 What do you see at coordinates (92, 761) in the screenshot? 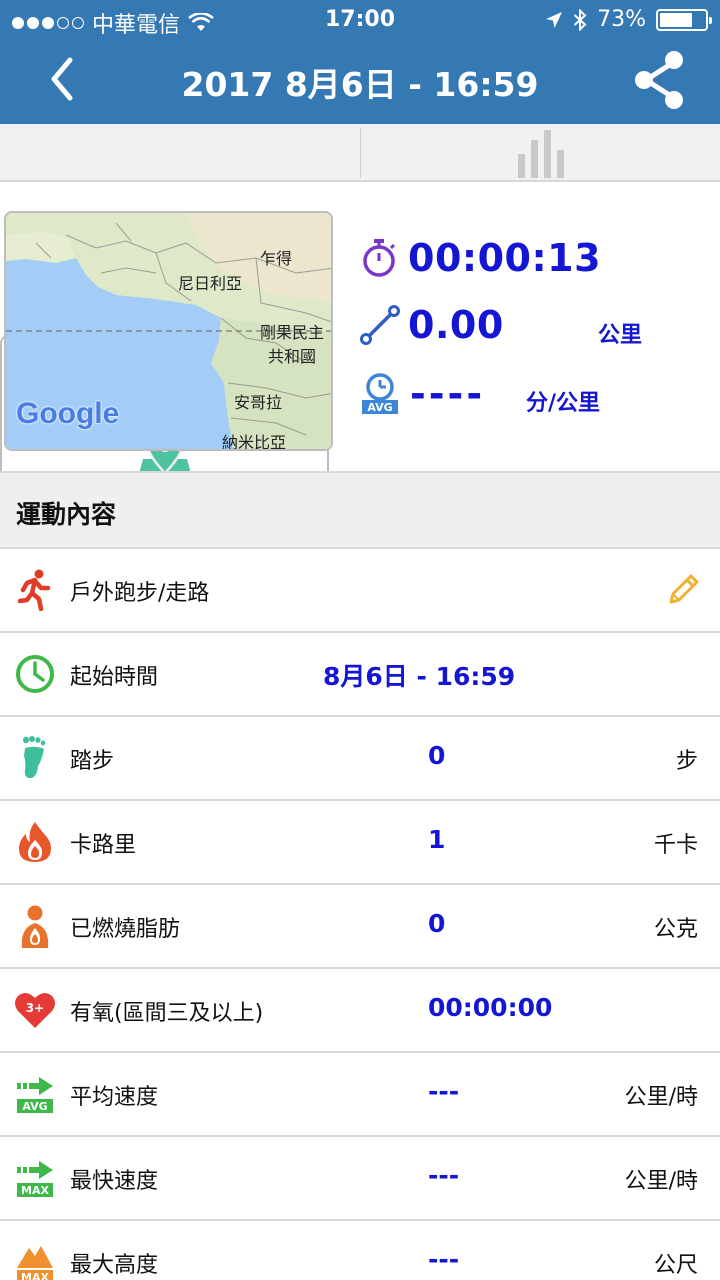
I see `steps-label: 踏步` at bounding box center [92, 761].